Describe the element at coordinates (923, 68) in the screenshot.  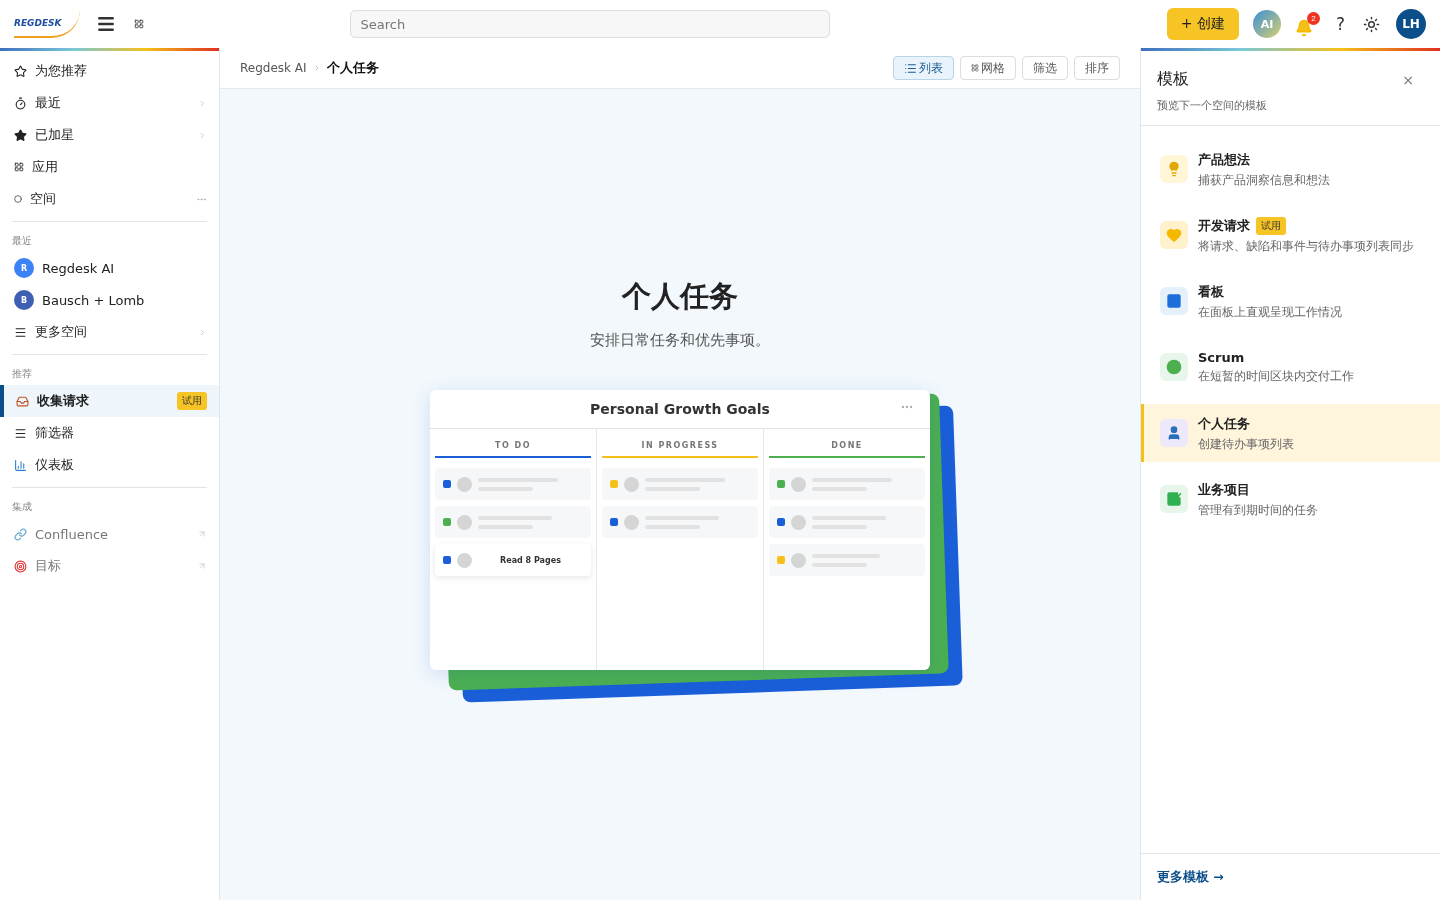
I see `view-button: 列表` at that location.